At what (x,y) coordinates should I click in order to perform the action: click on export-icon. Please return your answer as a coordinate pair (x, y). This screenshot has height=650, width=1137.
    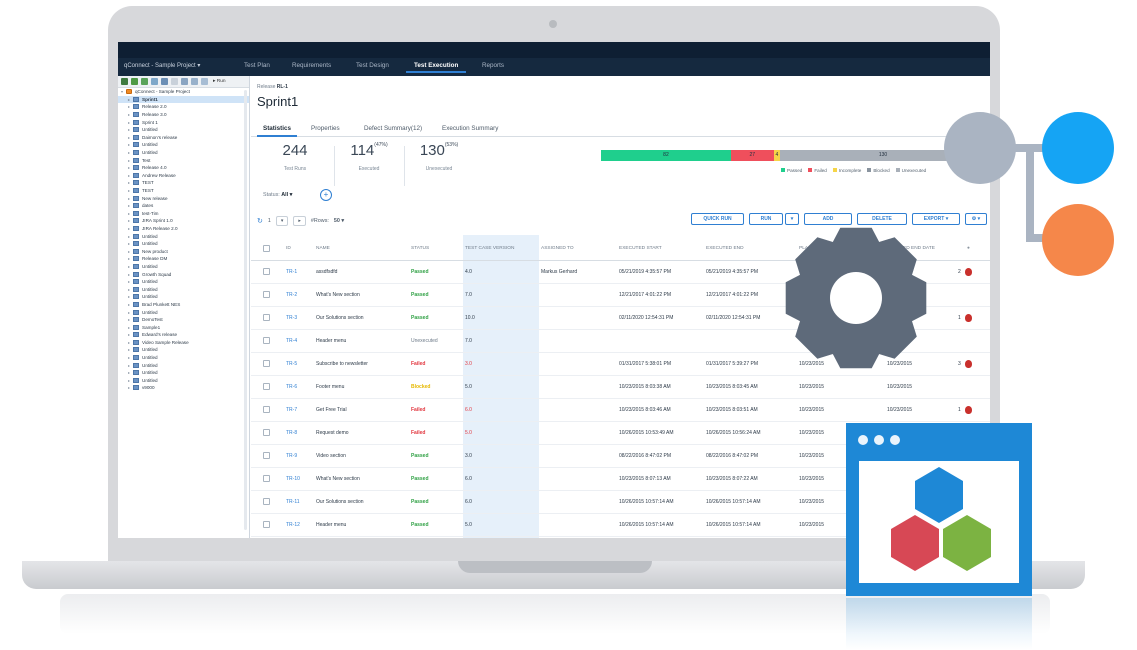
    Looking at the image, I should click on (204, 81).